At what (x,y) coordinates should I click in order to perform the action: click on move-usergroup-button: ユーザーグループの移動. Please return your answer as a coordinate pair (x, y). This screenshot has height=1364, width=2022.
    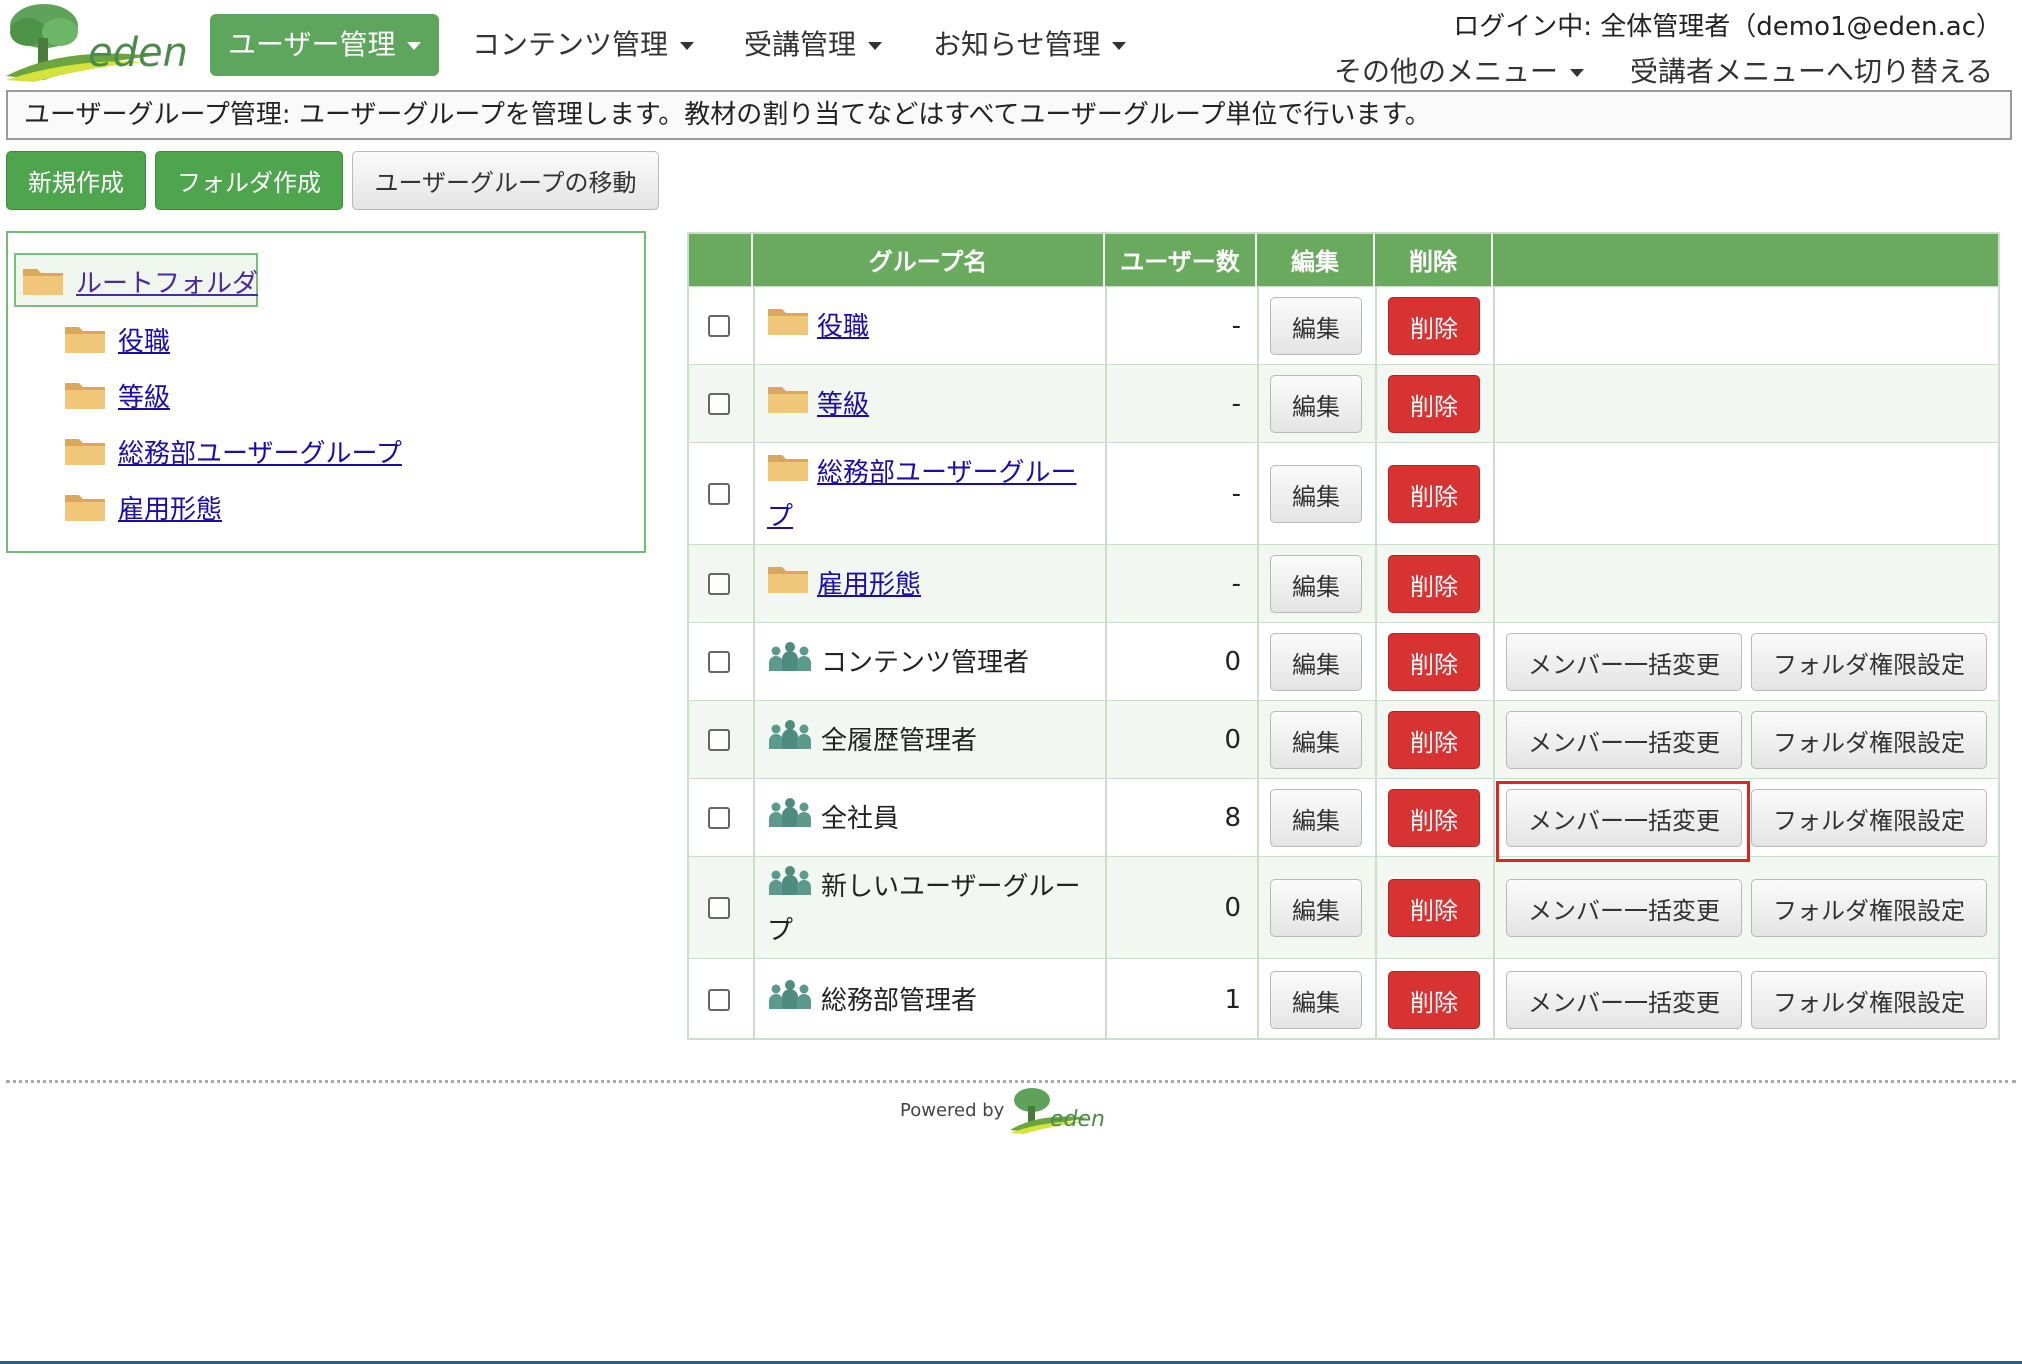
    Looking at the image, I should click on (505, 180).